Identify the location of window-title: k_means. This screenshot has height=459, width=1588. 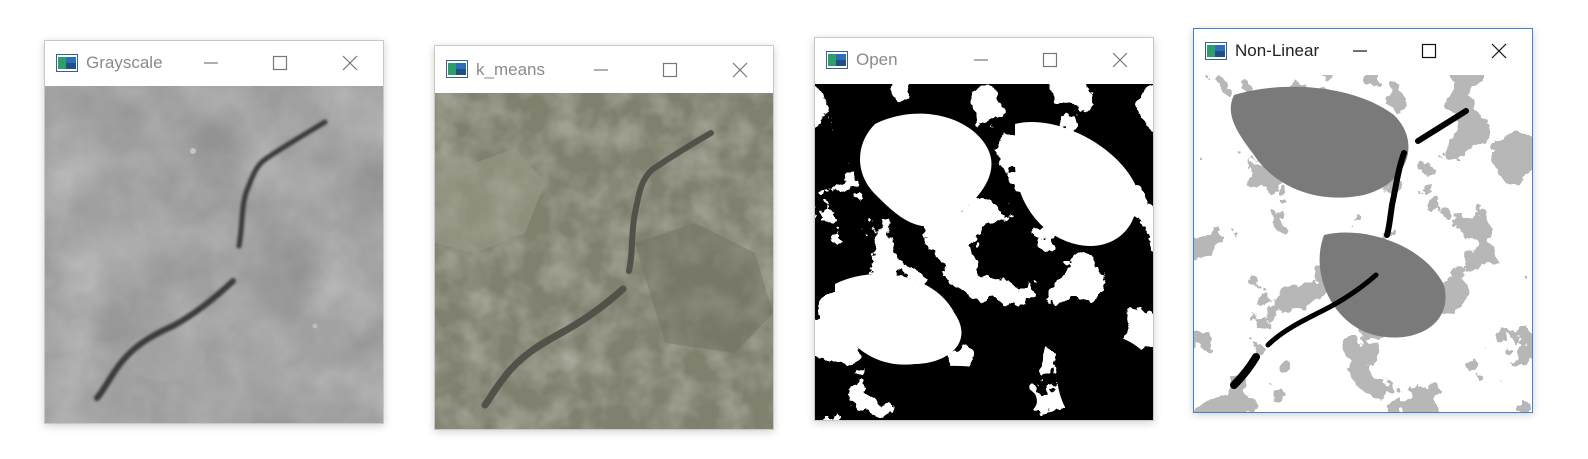
(510, 69).